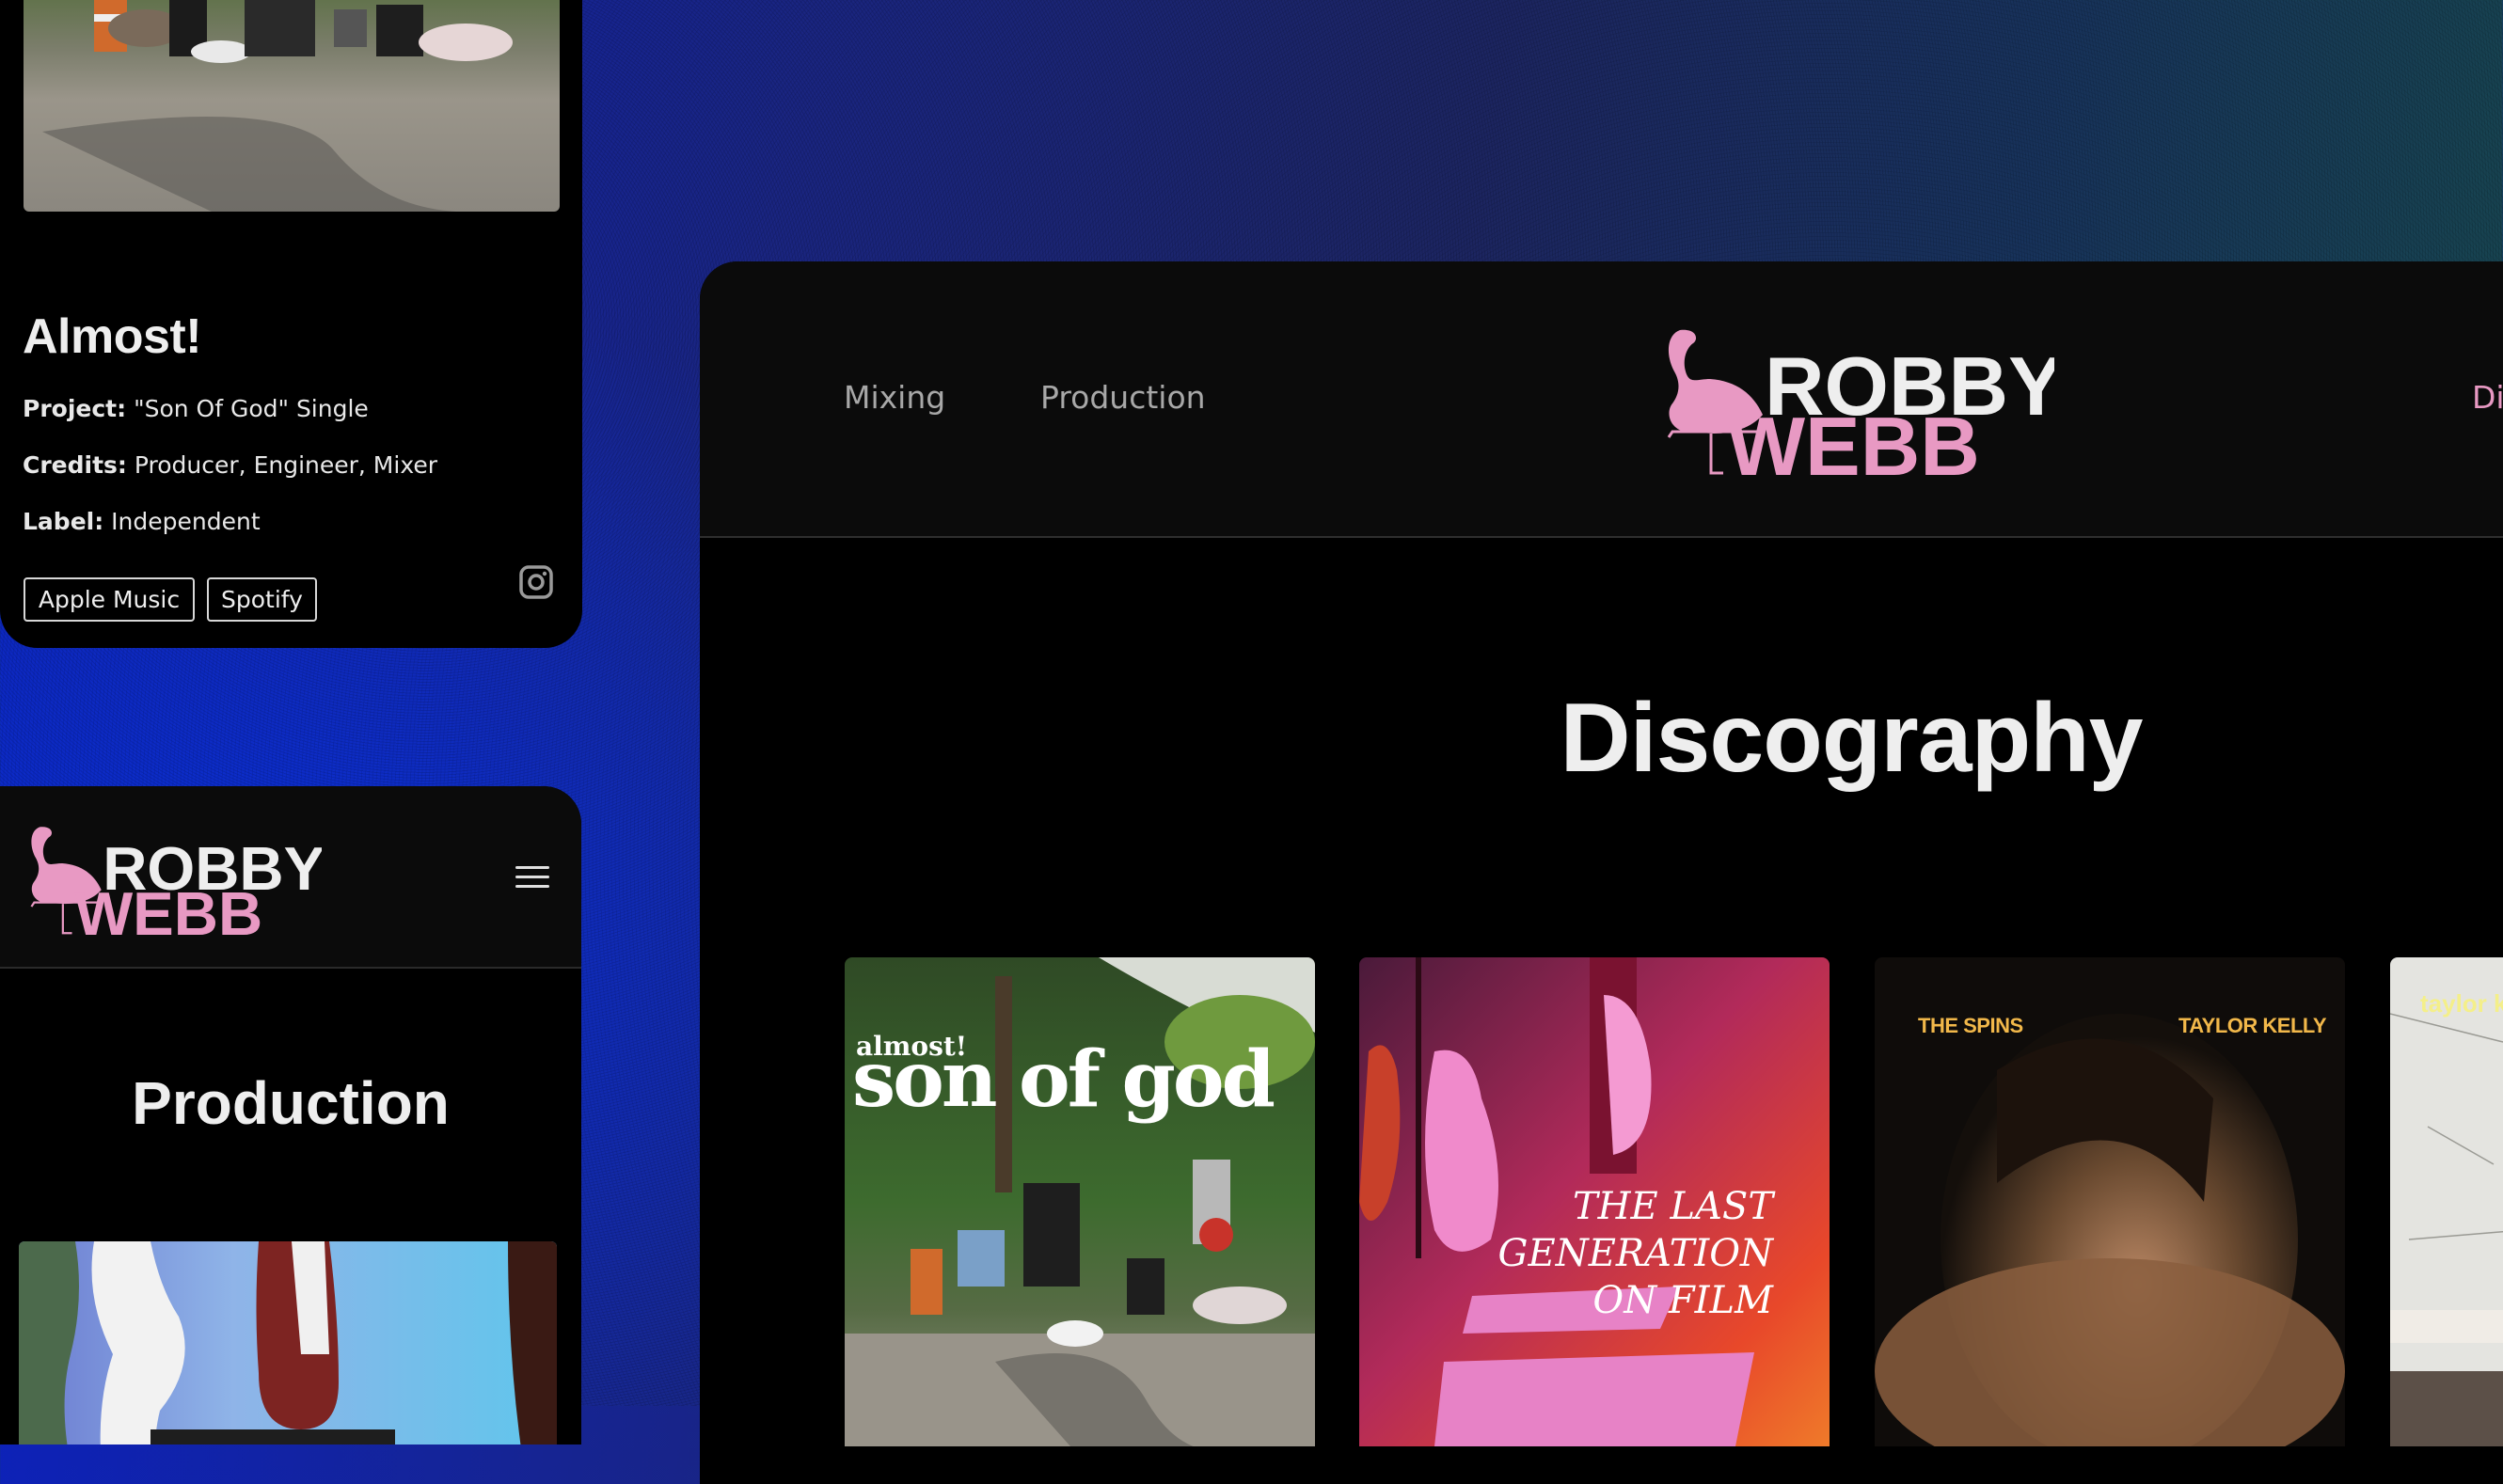  I want to click on album-cover-last-generation-on-film: THE LAST GENERATION ON FILM, so click(1594, 1201).